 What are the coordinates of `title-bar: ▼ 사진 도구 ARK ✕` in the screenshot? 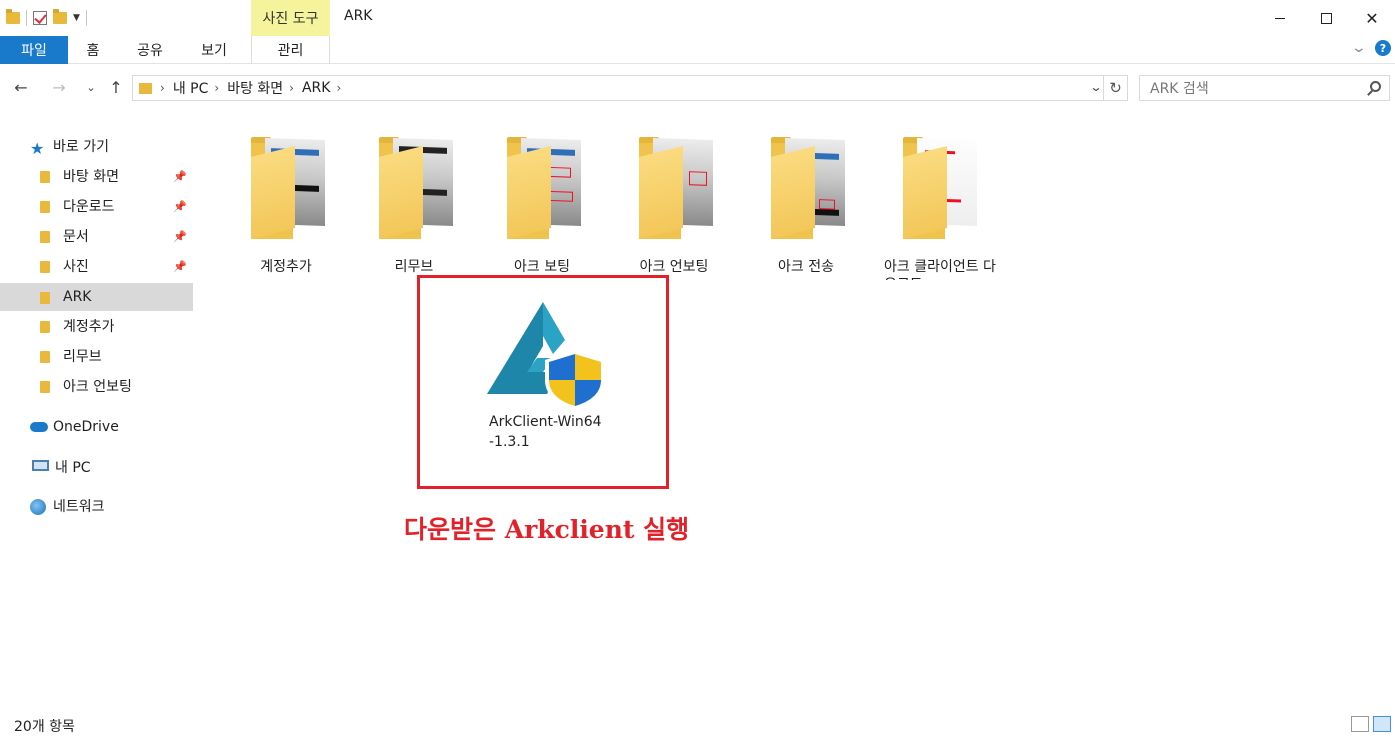 It's located at (697, 18).